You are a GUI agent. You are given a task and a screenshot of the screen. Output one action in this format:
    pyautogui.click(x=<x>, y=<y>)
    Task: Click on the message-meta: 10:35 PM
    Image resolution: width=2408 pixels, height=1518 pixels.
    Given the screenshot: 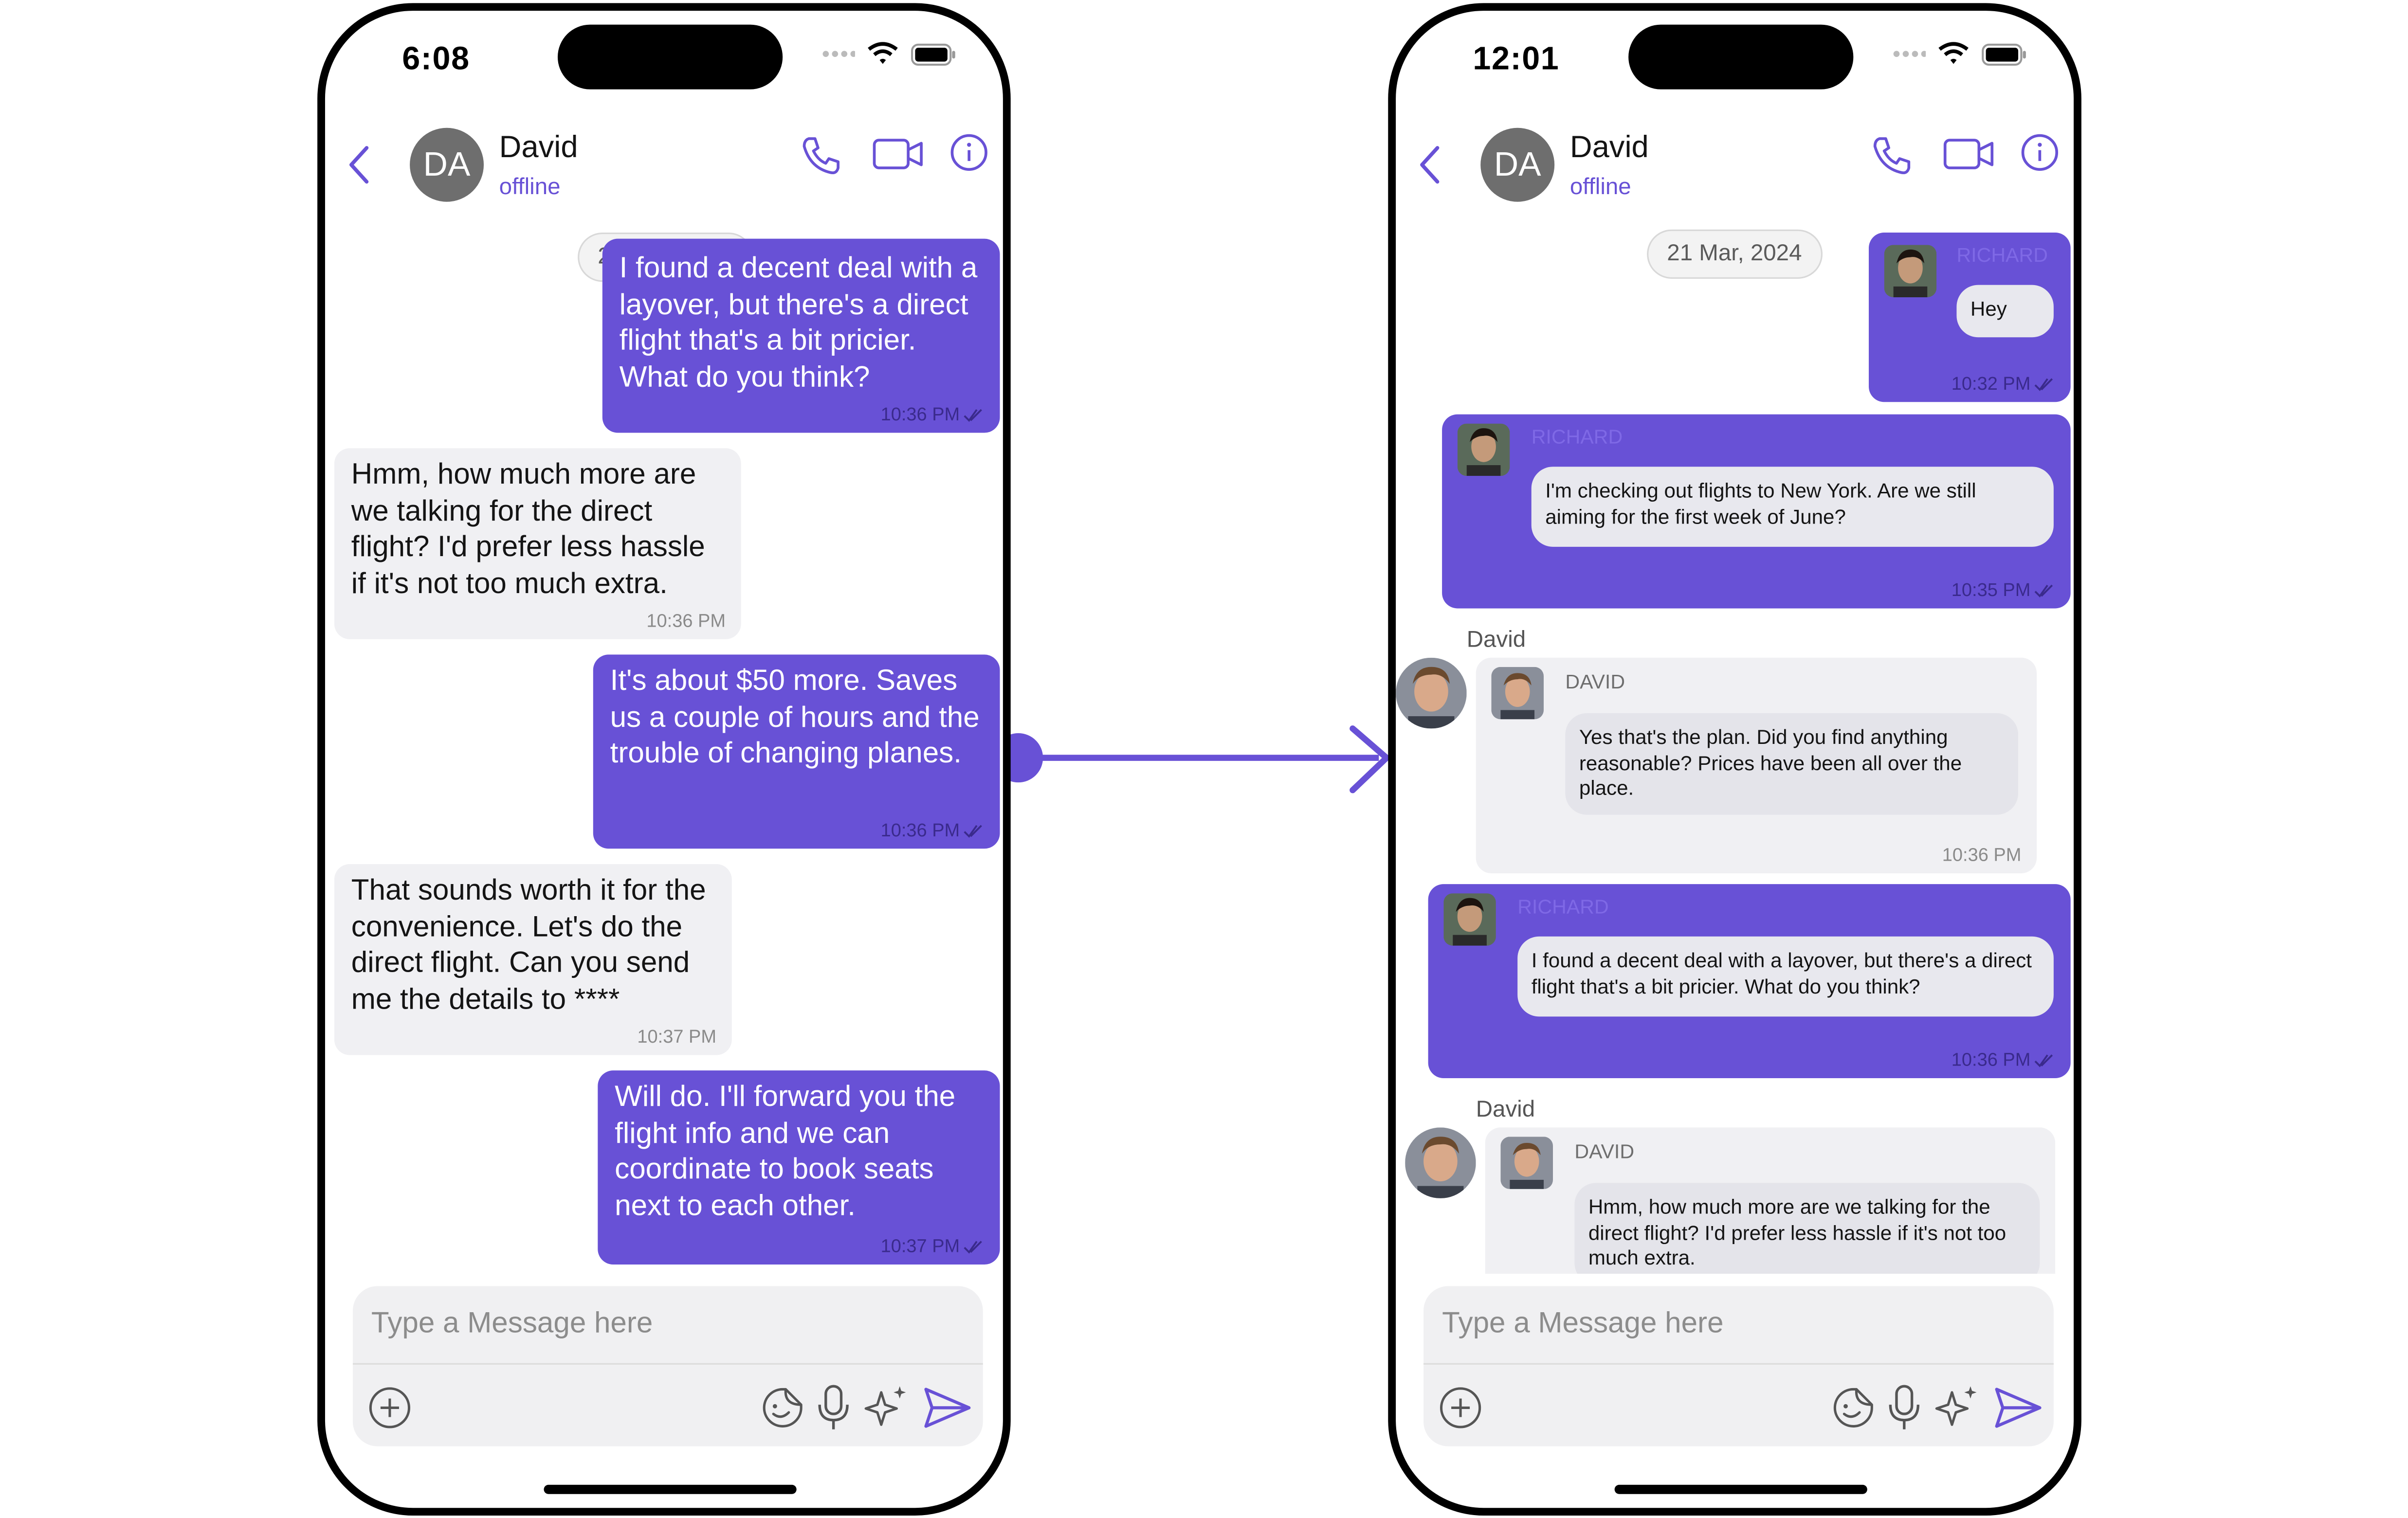 What is the action you would take?
    pyautogui.click(x=2003, y=590)
    